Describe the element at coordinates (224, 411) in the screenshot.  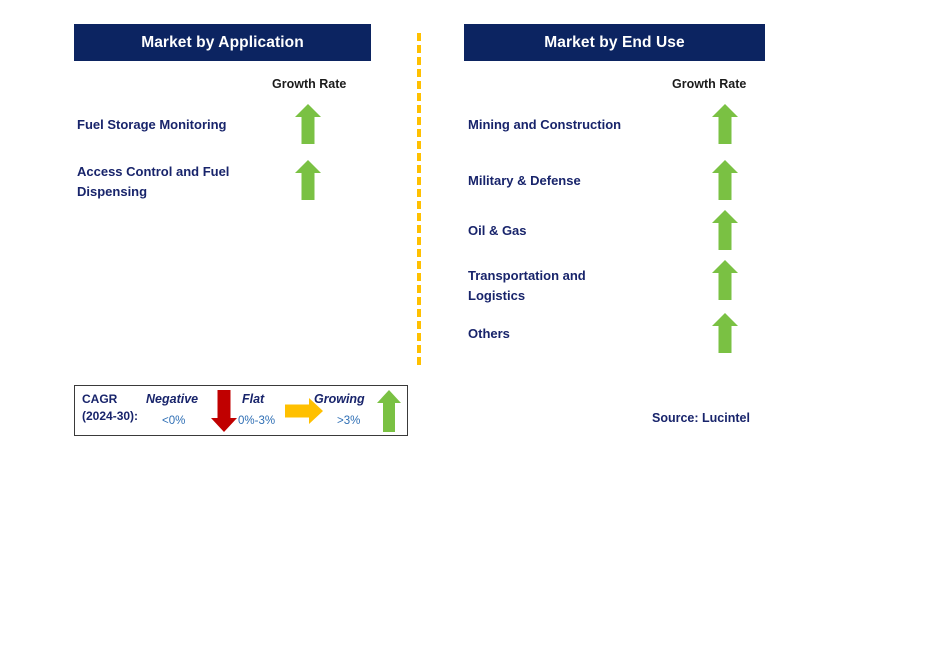
I see `arrow-down-red-icon` at that location.